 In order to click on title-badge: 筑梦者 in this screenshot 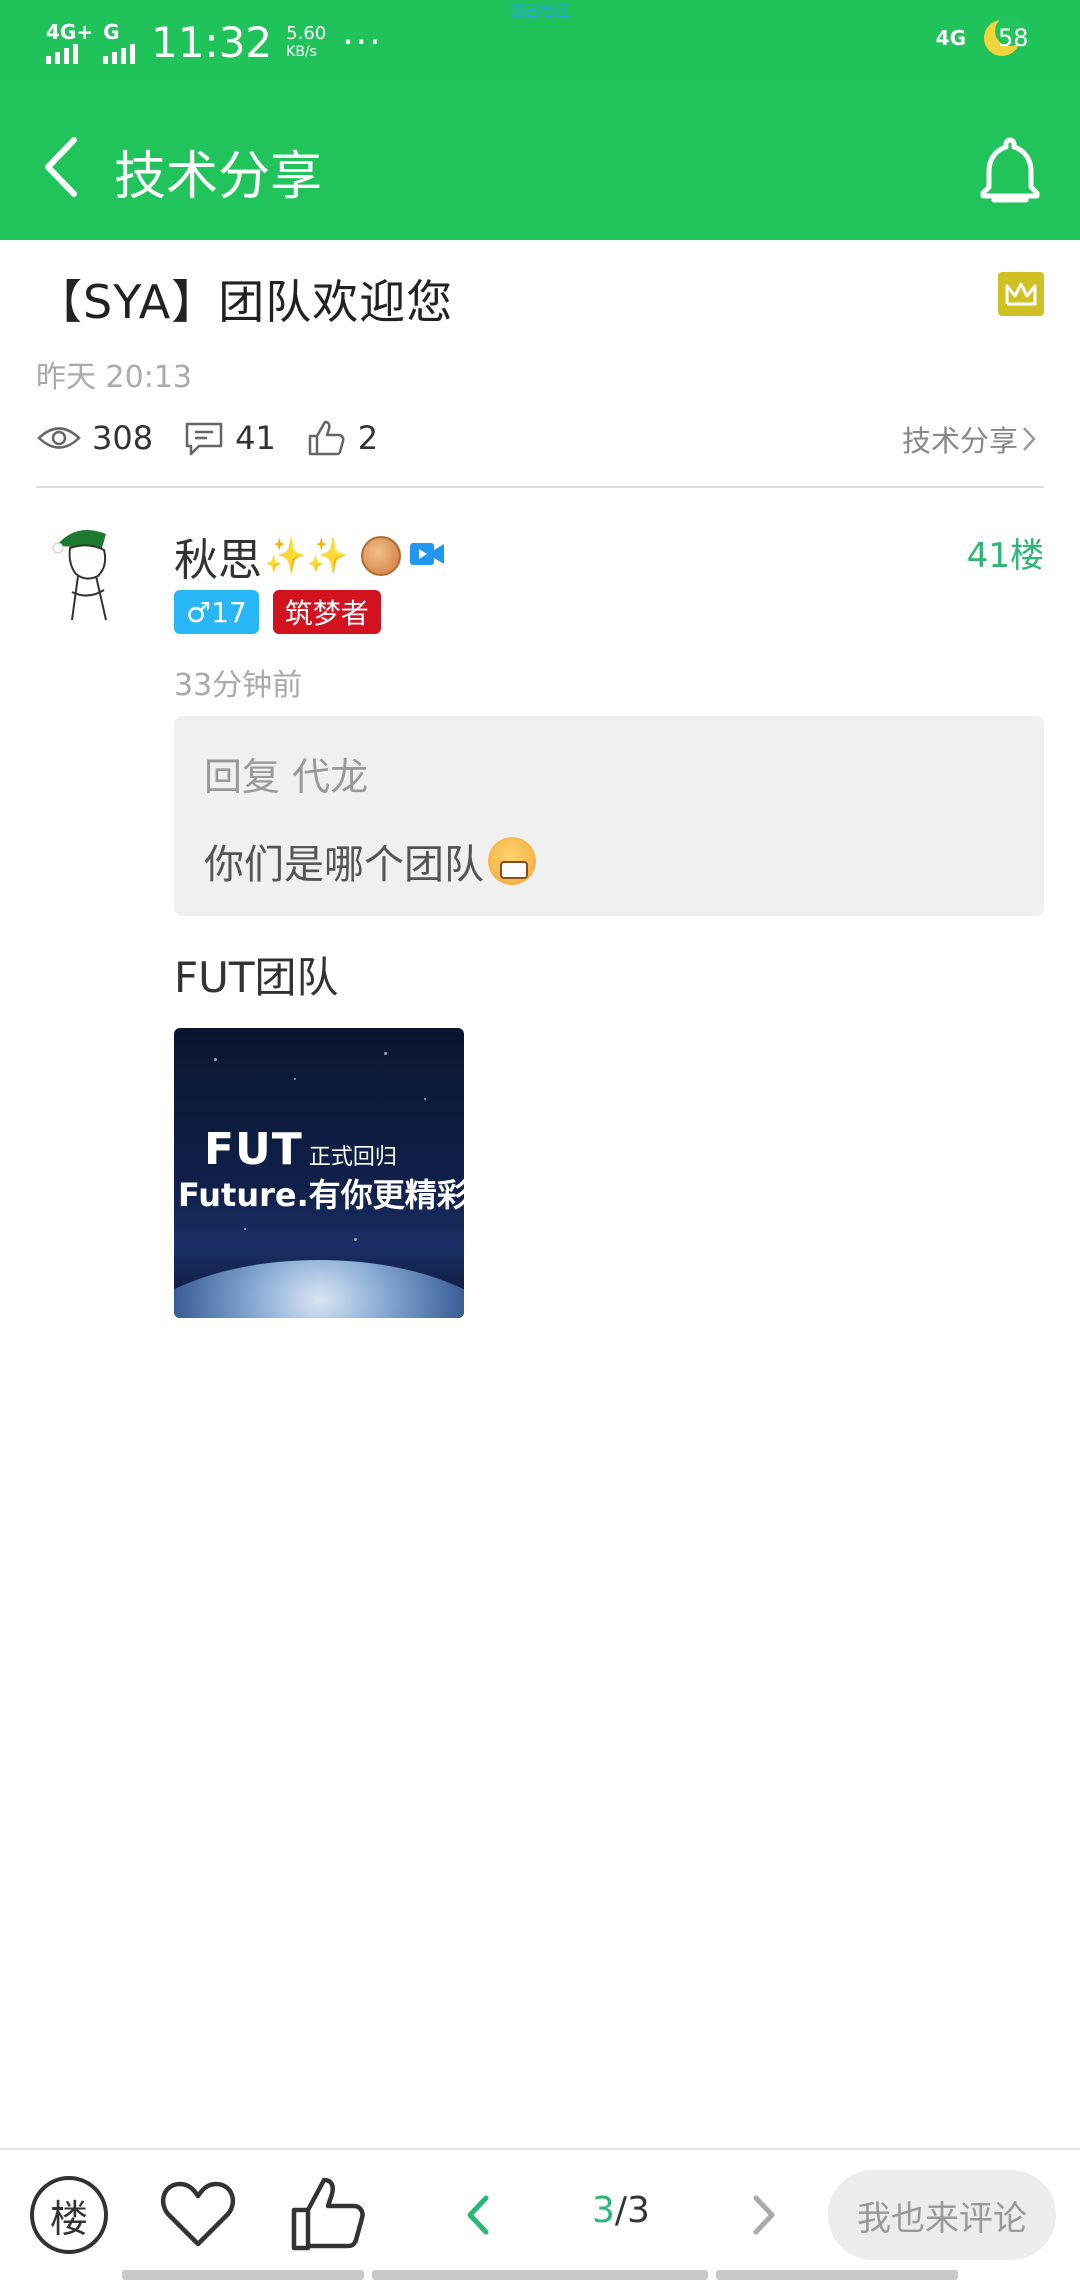, I will do `click(326, 612)`.